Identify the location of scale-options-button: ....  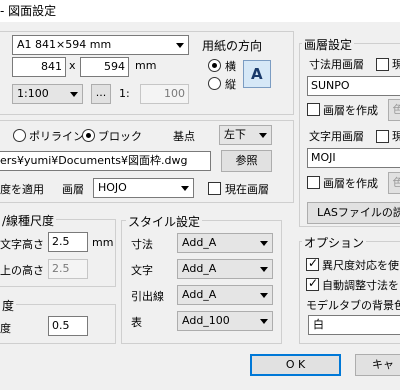
(101, 94).